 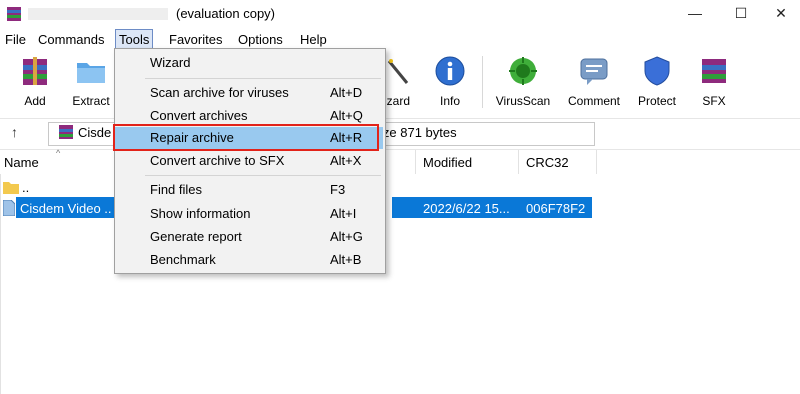 What do you see at coordinates (523, 71) in the screenshot?
I see `virusscan-icon` at bounding box center [523, 71].